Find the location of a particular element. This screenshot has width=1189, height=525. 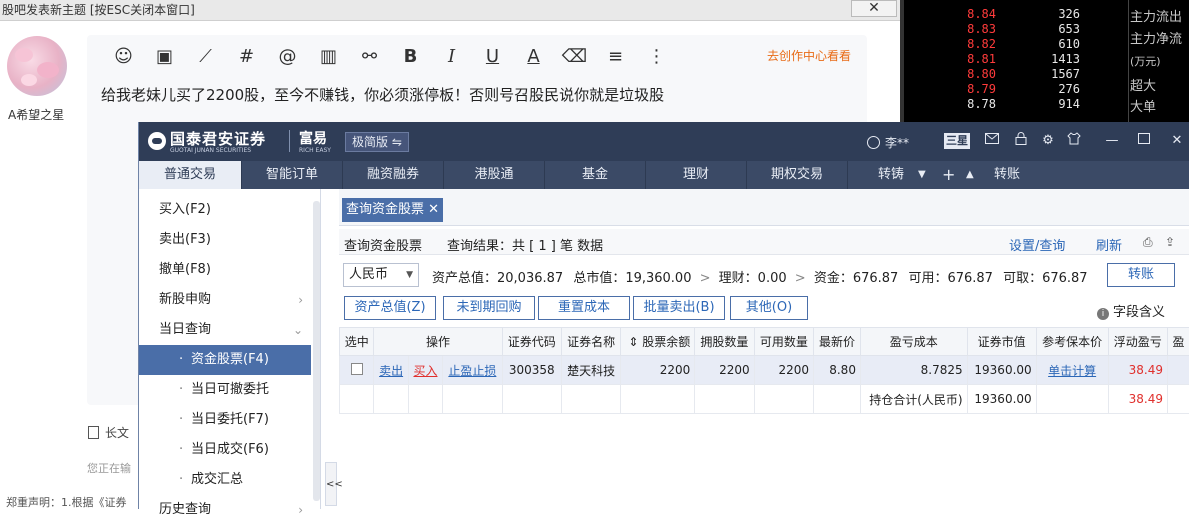

export-icon: ⇪ is located at coordinates (1170, 242).